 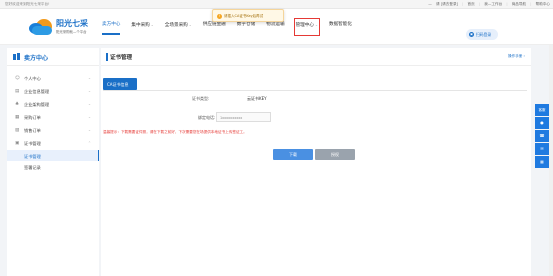 What do you see at coordinates (53, 166) in the screenshot?
I see `sidebar-subitem-sign-records: 签署记录` at bounding box center [53, 166].